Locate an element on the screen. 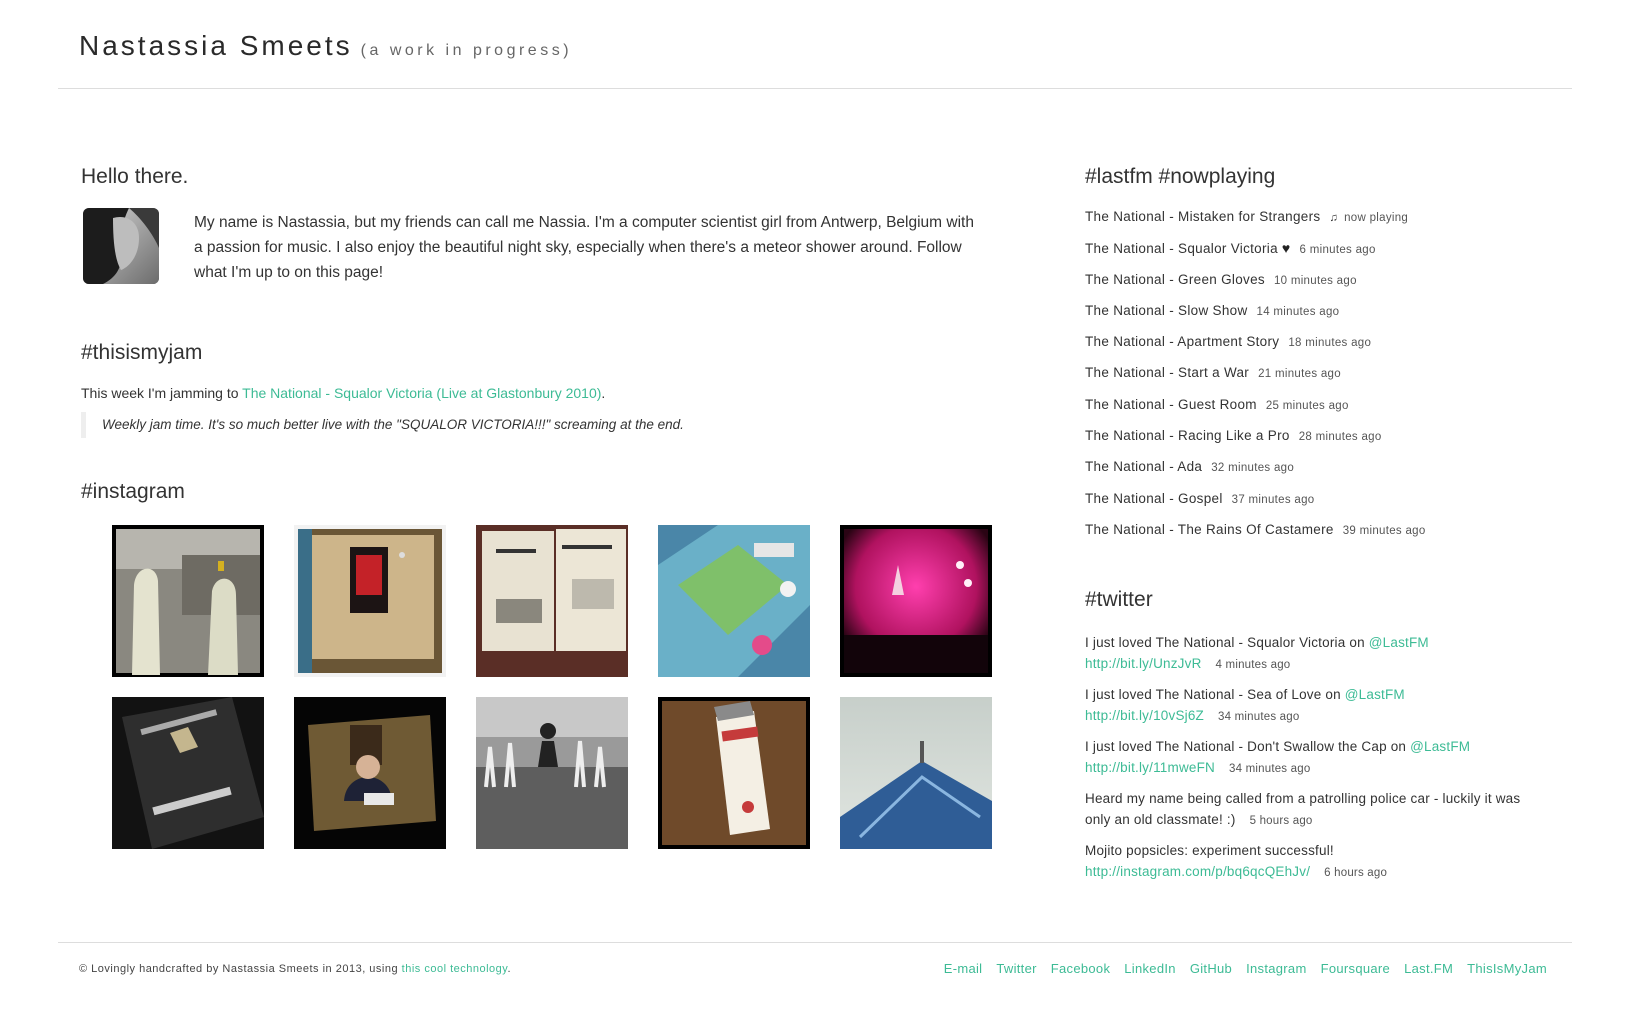 Image resolution: width=1626 pixels, height=1033 pixels. tweet-time: 5 hours ago is located at coordinates (1281, 820).